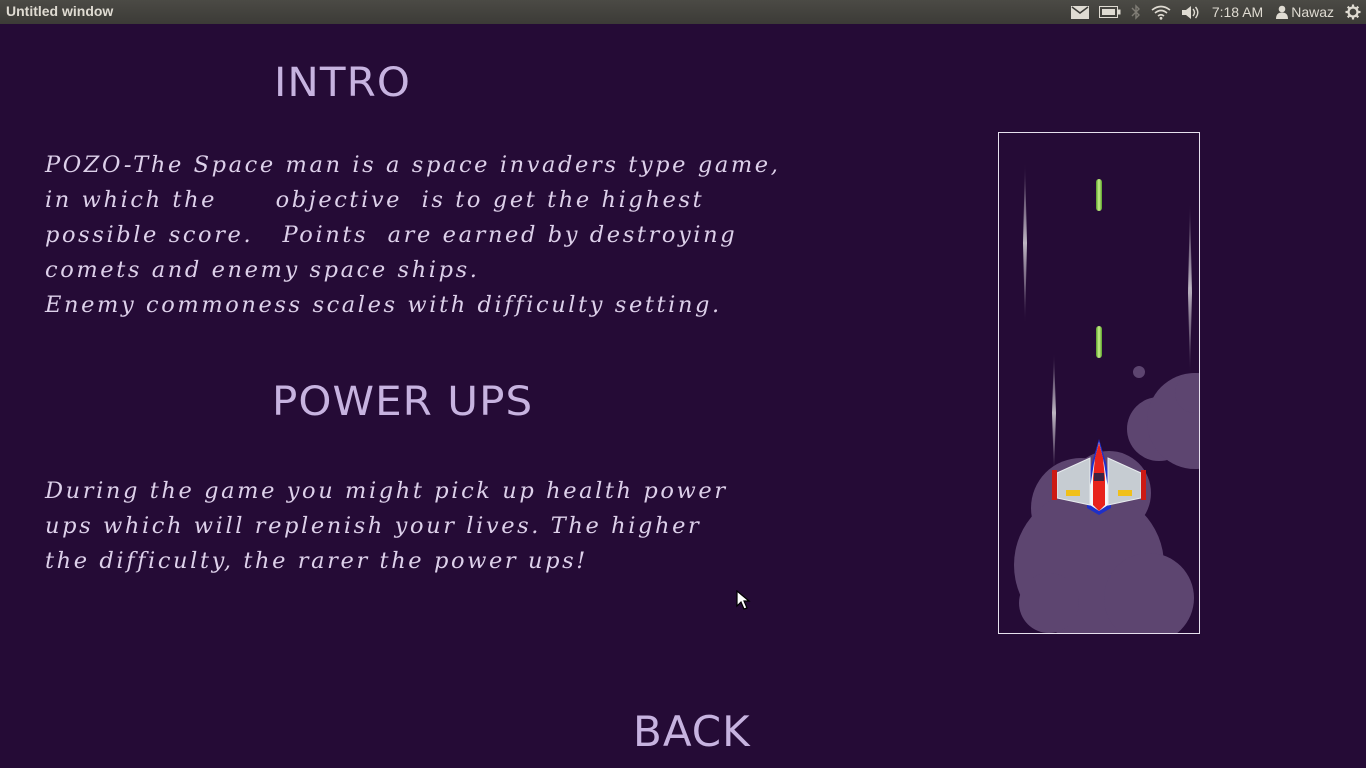 The width and height of the screenshot is (1366, 768). I want to click on power-ups-line: the difficulty, the rarer the power ups!, so click(316, 561).